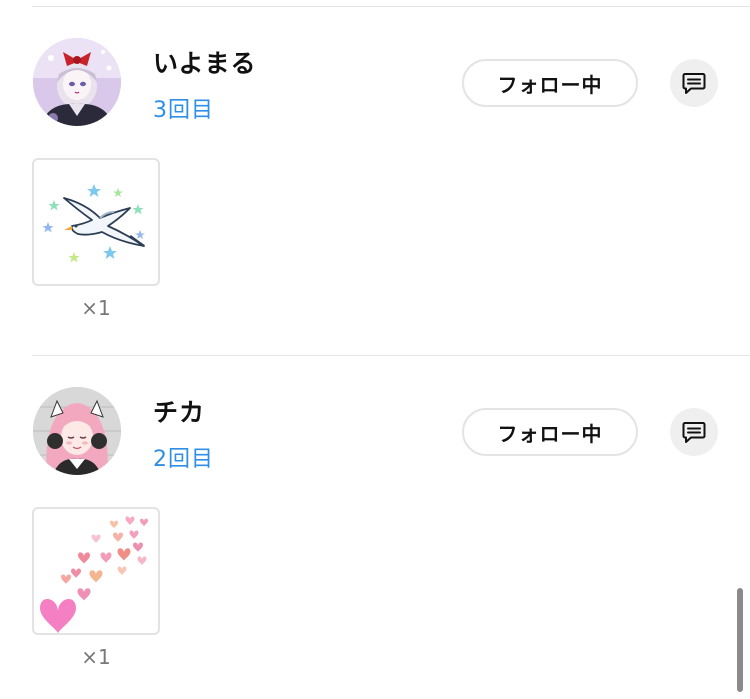  What do you see at coordinates (183, 459) in the screenshot?
I see `visit-count: 2回目` at bounding box center [183, 459].